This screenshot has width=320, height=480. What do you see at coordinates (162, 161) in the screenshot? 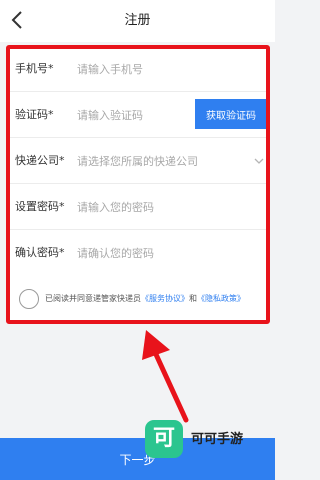
I see `courier-select` at bounding box center [162, 161].